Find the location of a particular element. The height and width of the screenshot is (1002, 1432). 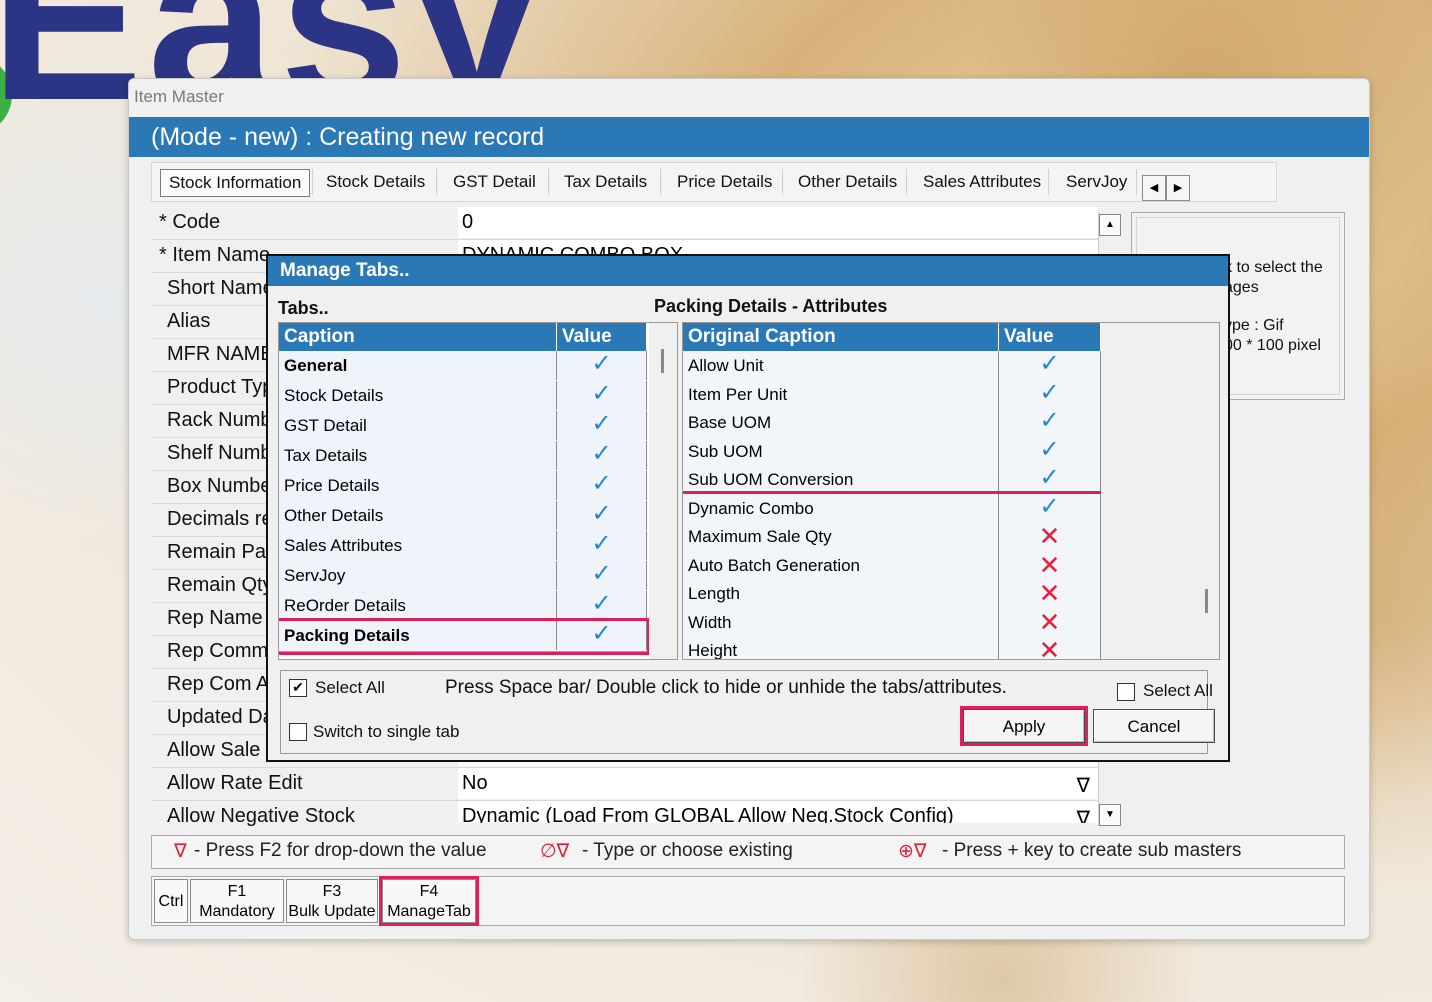

attribute-row: Base UOM ✓ is located at coordinates (892, 423).